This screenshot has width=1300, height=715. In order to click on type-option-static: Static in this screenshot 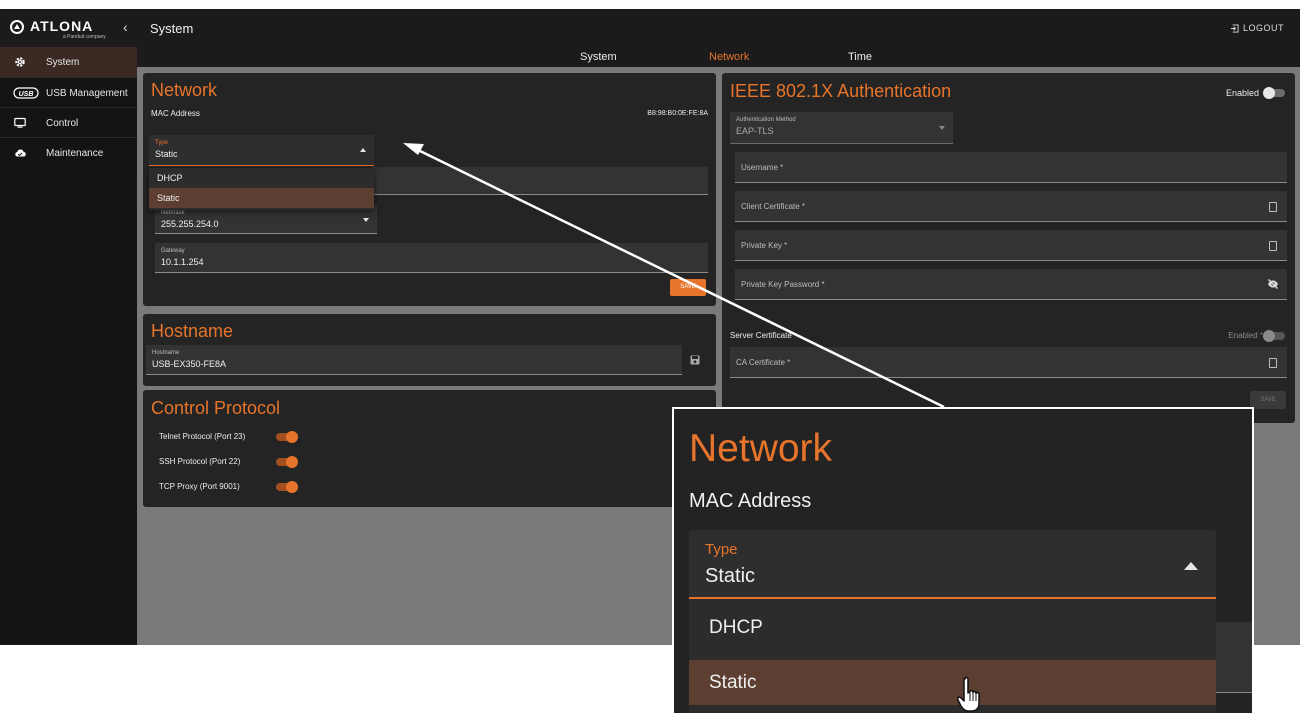, I will do `click(261, 198)`.